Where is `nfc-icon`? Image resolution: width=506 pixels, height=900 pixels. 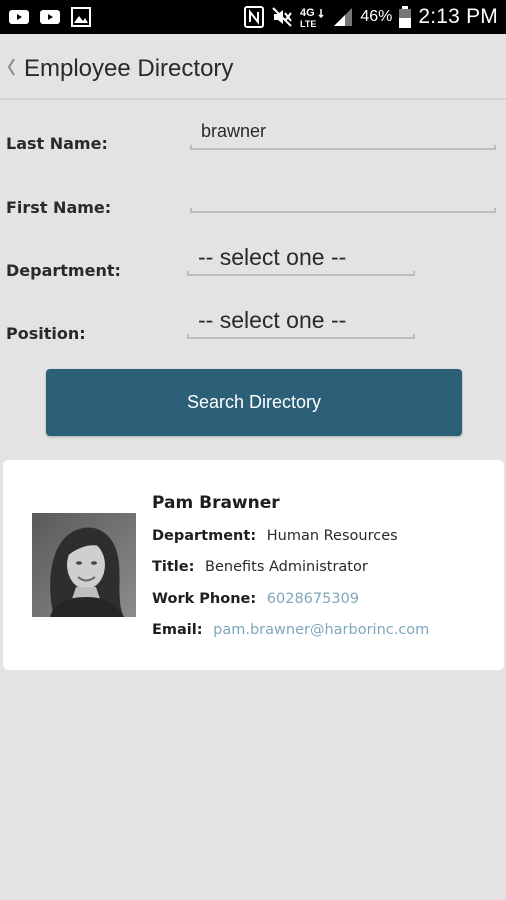
nfc-icon is located at coordinates (254, 17).